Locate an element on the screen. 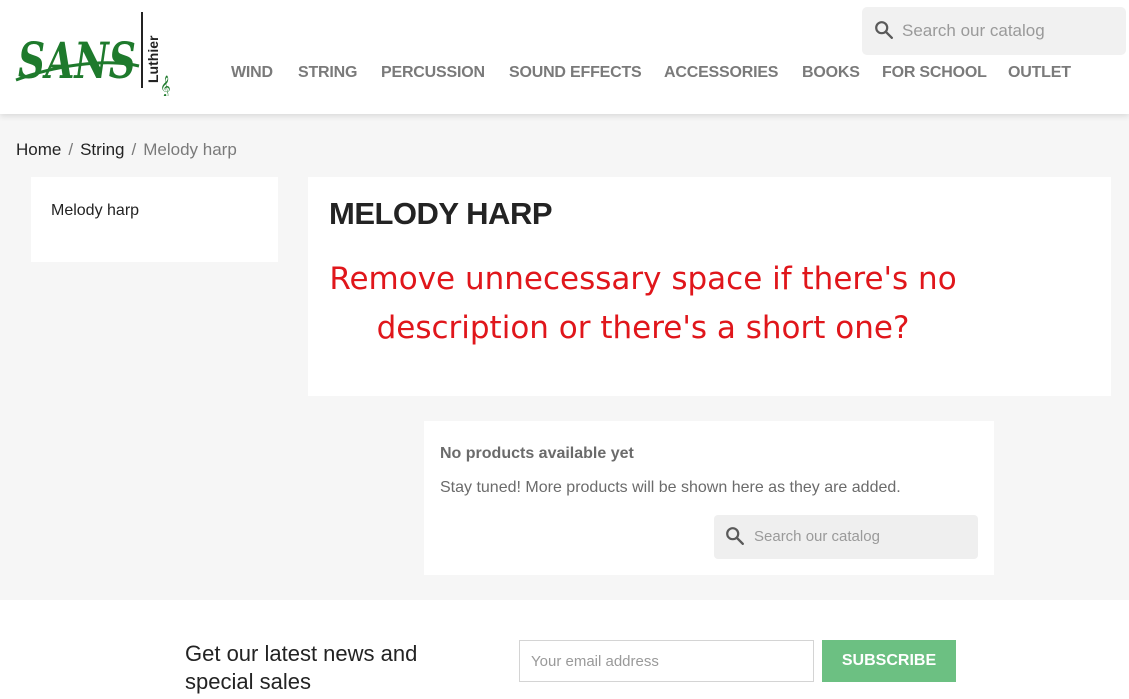  logo-text: SANS is located at coordinates (77, 60).